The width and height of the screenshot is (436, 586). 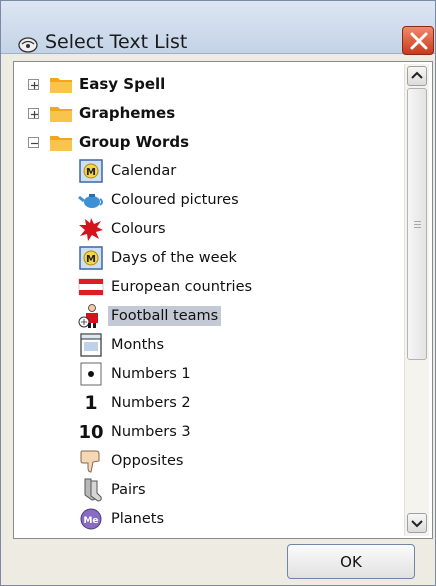 I want to click on paint-splat-icon, so click(x=91, y=229).